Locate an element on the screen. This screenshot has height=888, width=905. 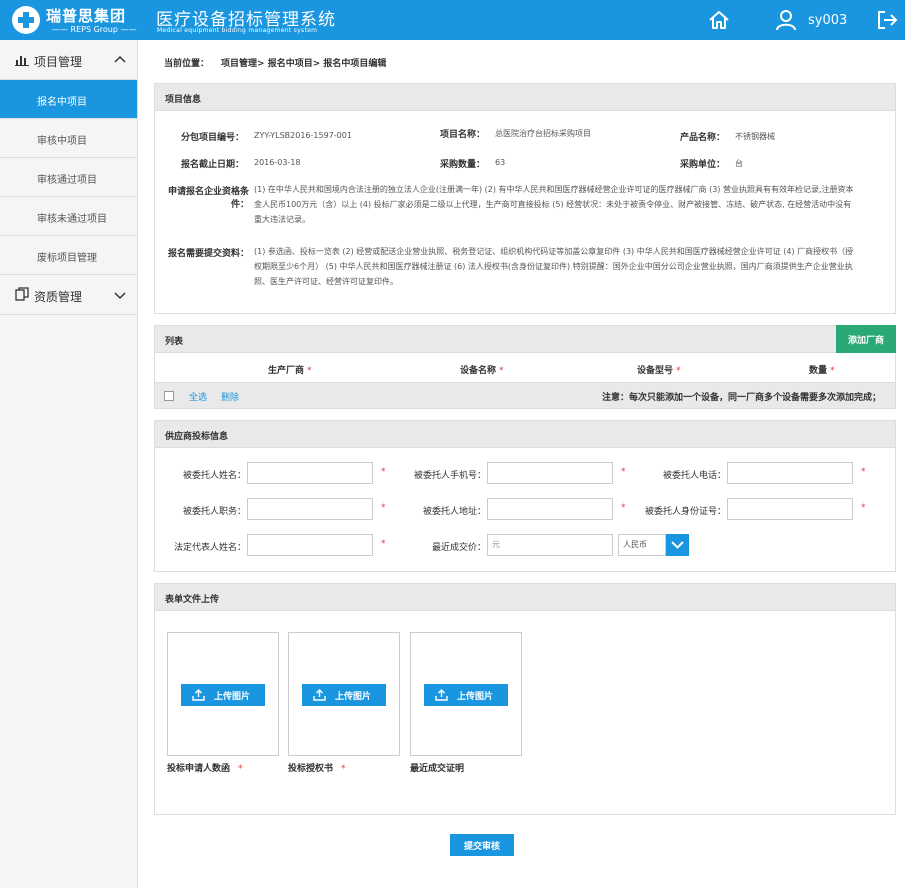
brand-english: —— REPS Group —— is located at coordinates (94, 29).